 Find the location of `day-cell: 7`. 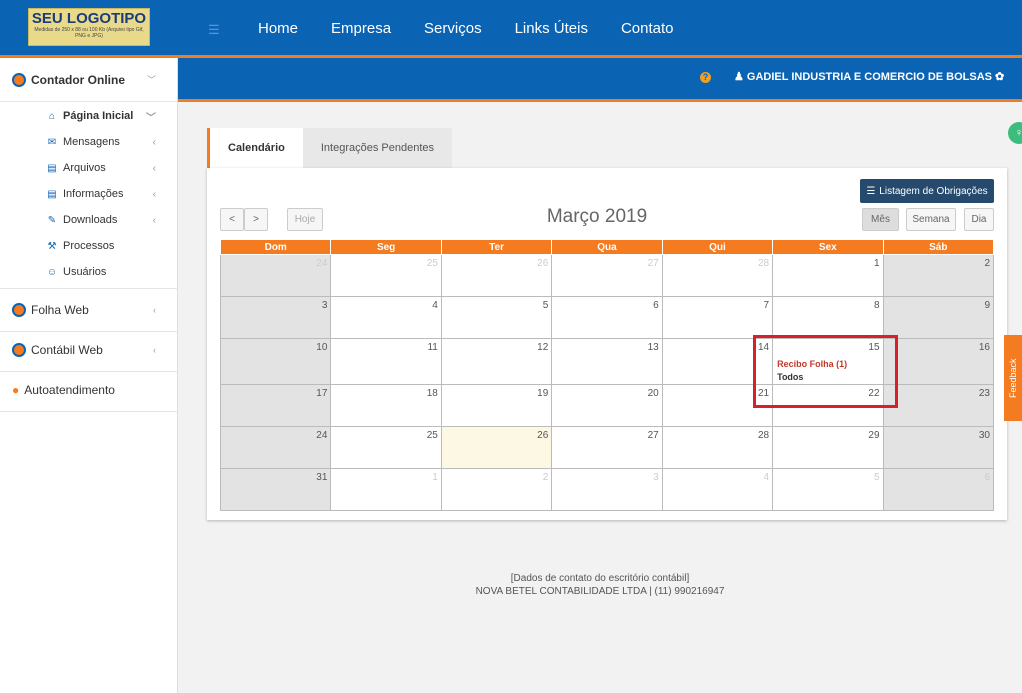

day-cell: 7 is located at coordinates (717, 317).